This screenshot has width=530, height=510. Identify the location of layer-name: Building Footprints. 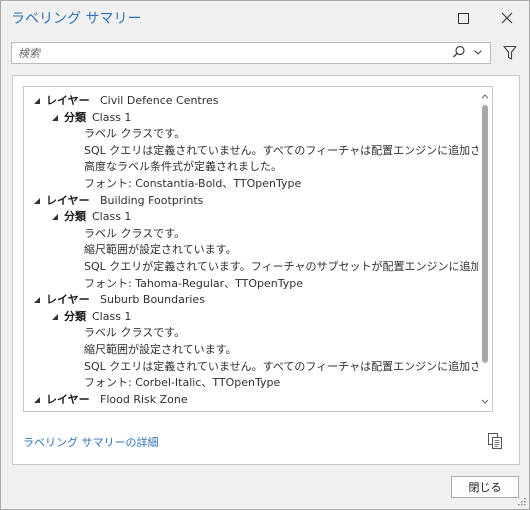
(152, 200).